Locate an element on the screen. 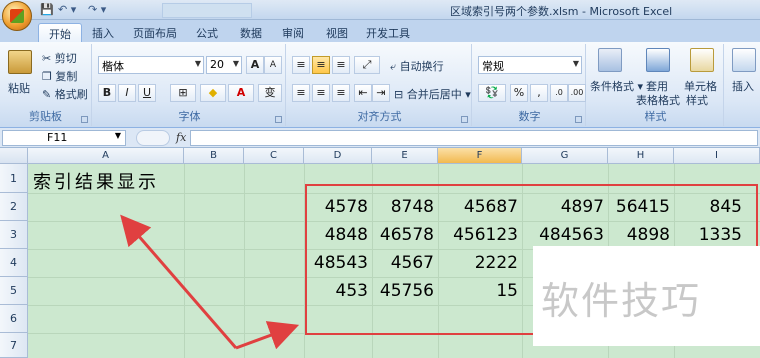  office-button is located at coordinates (17, 16).